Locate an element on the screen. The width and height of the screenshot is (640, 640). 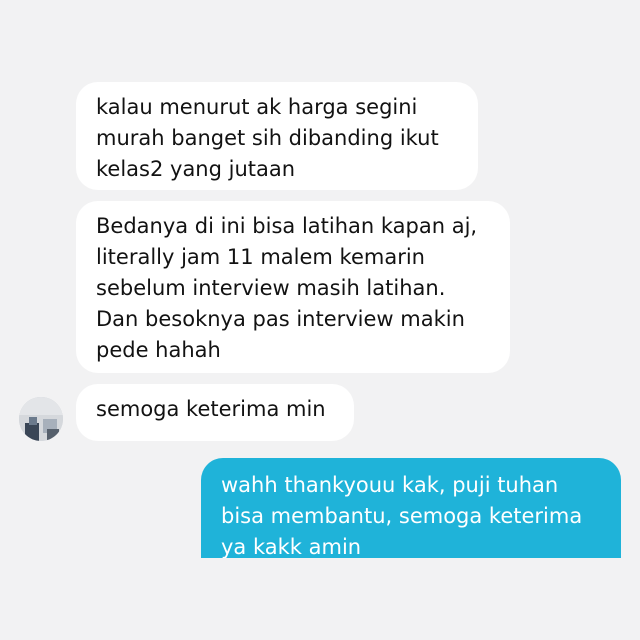
incoming-message: semoga keterima min is located at coordinates (215, 412).